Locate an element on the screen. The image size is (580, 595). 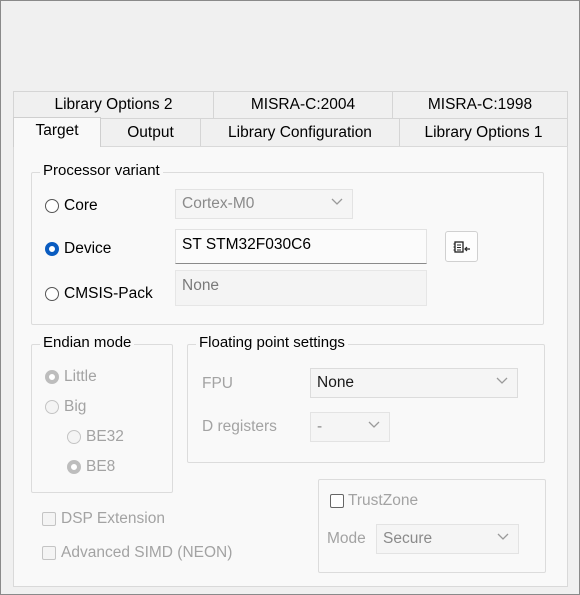
processor-variant-legend: Processor variant is located at coordinates (101, 170).